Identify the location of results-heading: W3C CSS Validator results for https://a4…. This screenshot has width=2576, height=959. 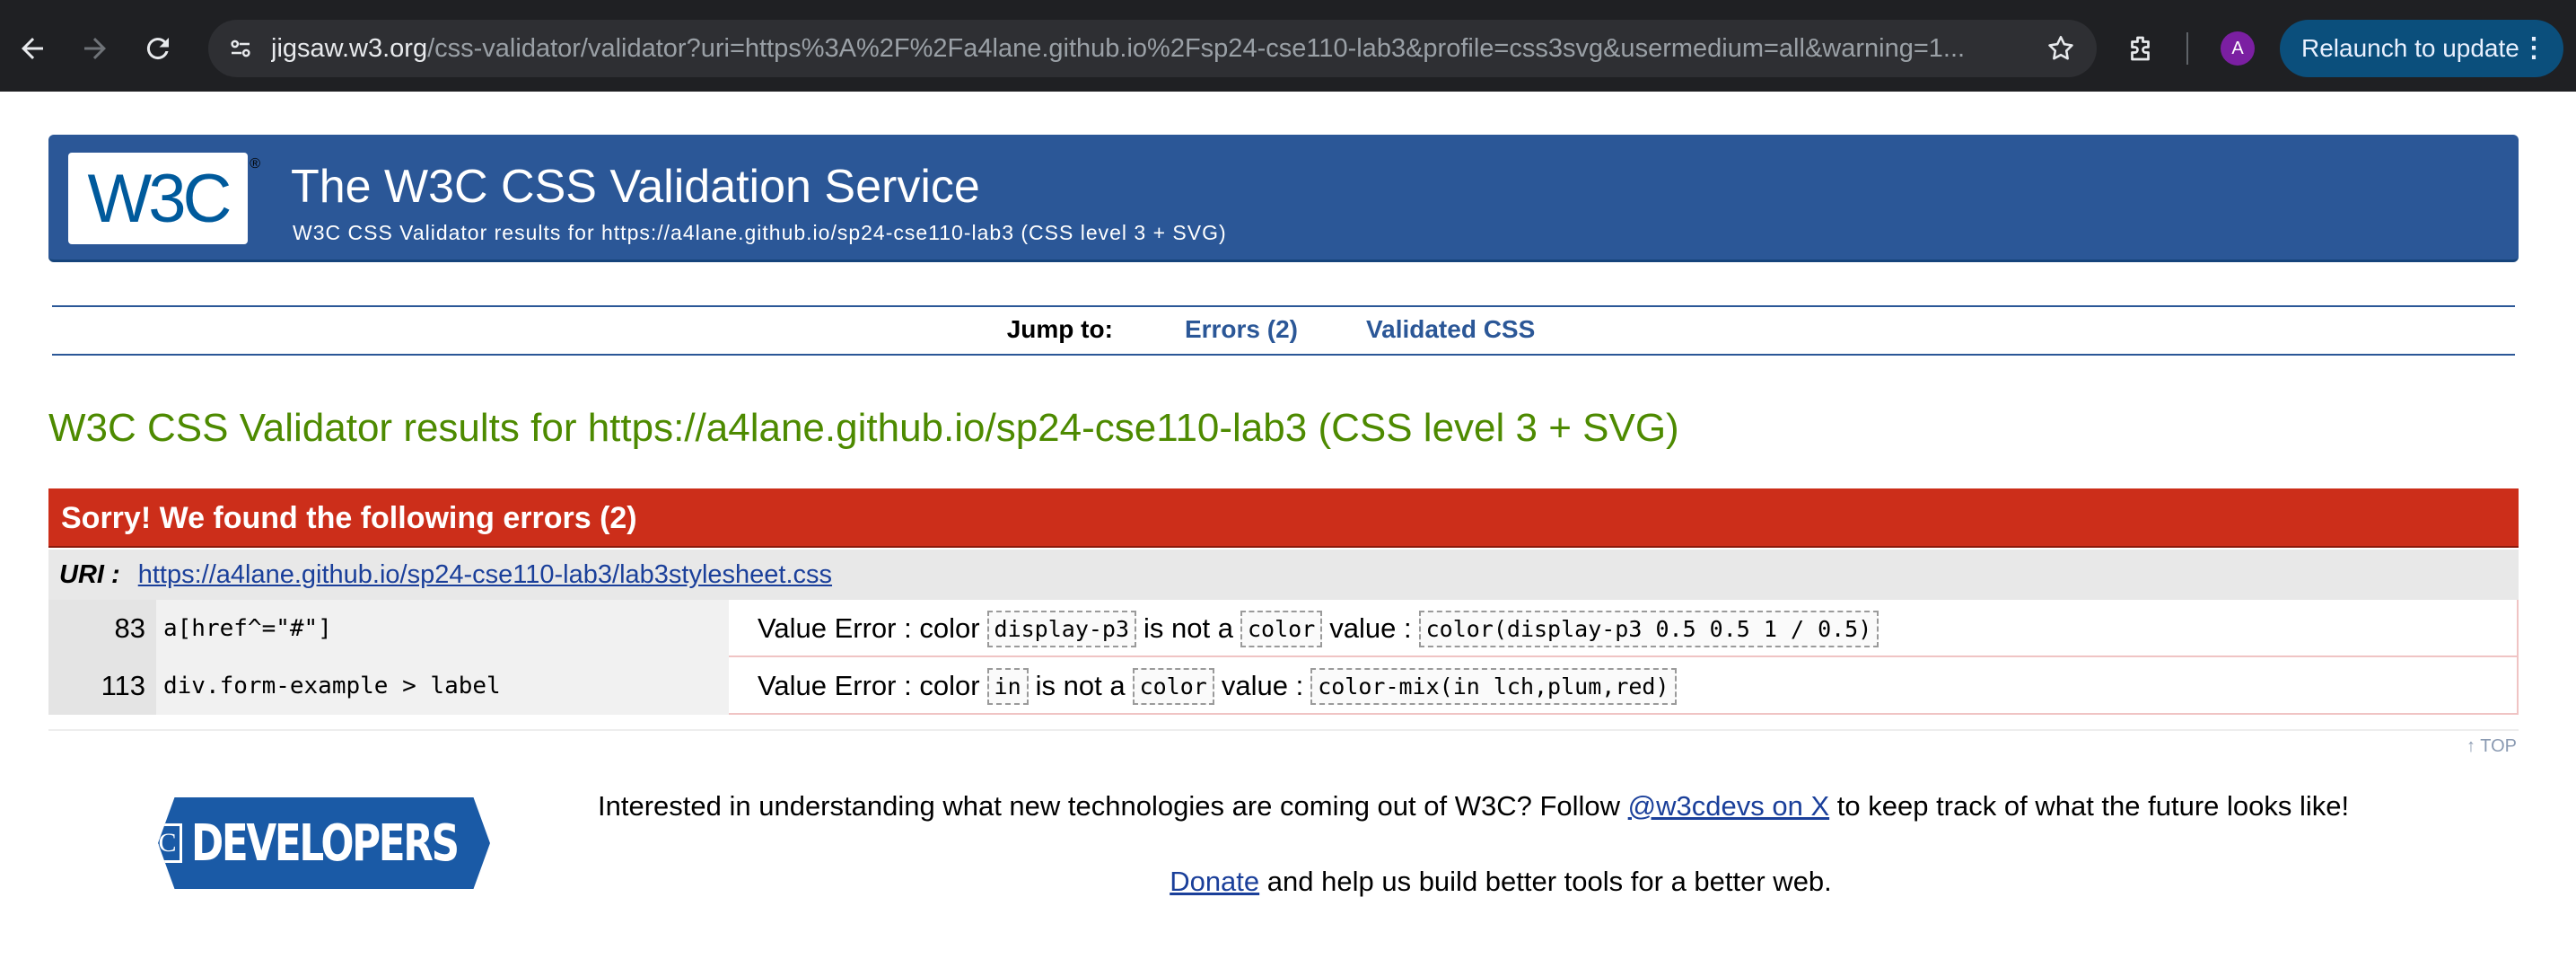
(863, 428).